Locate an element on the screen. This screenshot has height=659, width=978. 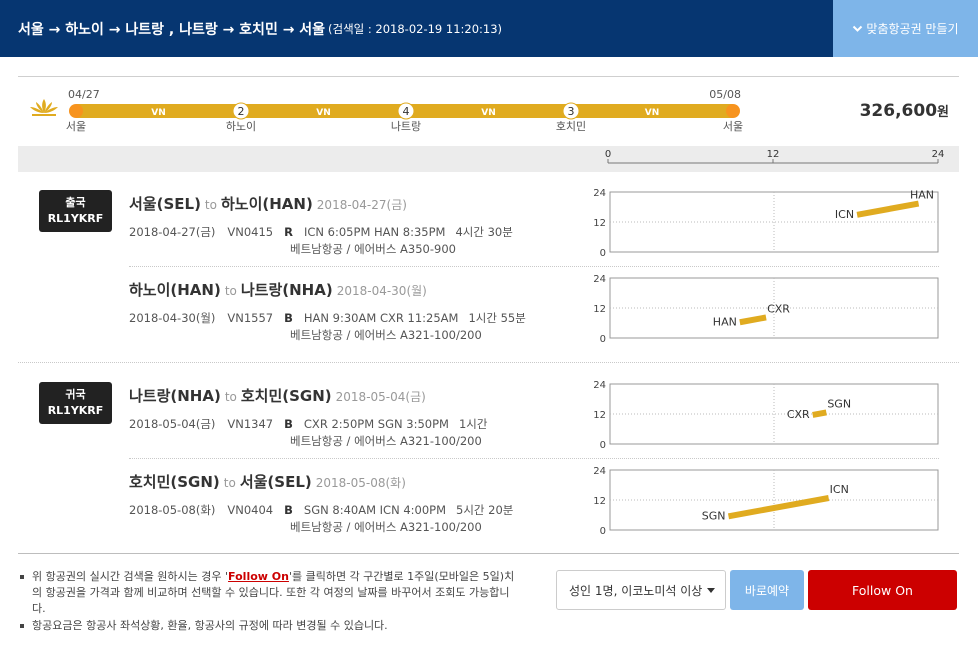
chart-arrival-code: HAN is located at coordinates (922, 195).